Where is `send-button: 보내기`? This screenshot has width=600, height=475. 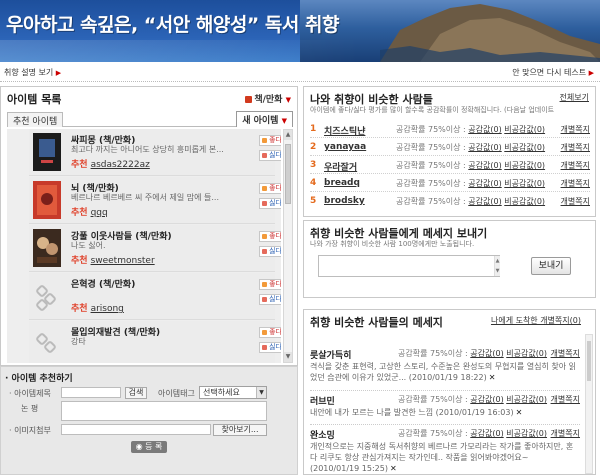
send-button: 보내기 is located at coordinates (551, 266).